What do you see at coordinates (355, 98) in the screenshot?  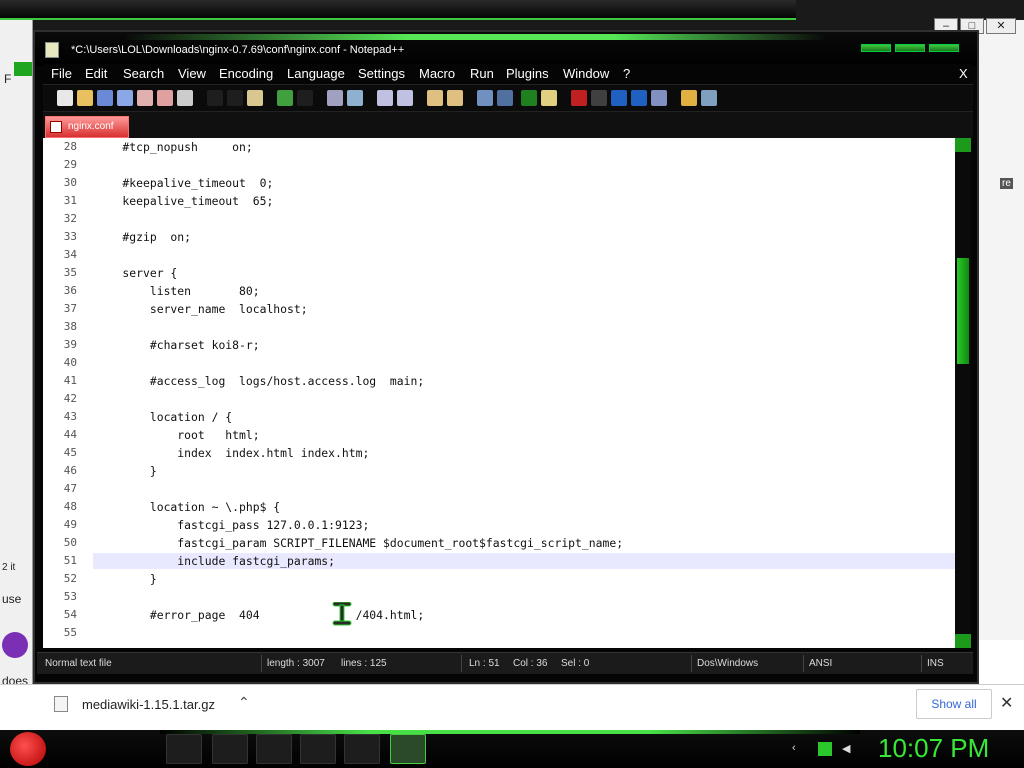 I see `replace-icon` at bounding box center [355, 98].